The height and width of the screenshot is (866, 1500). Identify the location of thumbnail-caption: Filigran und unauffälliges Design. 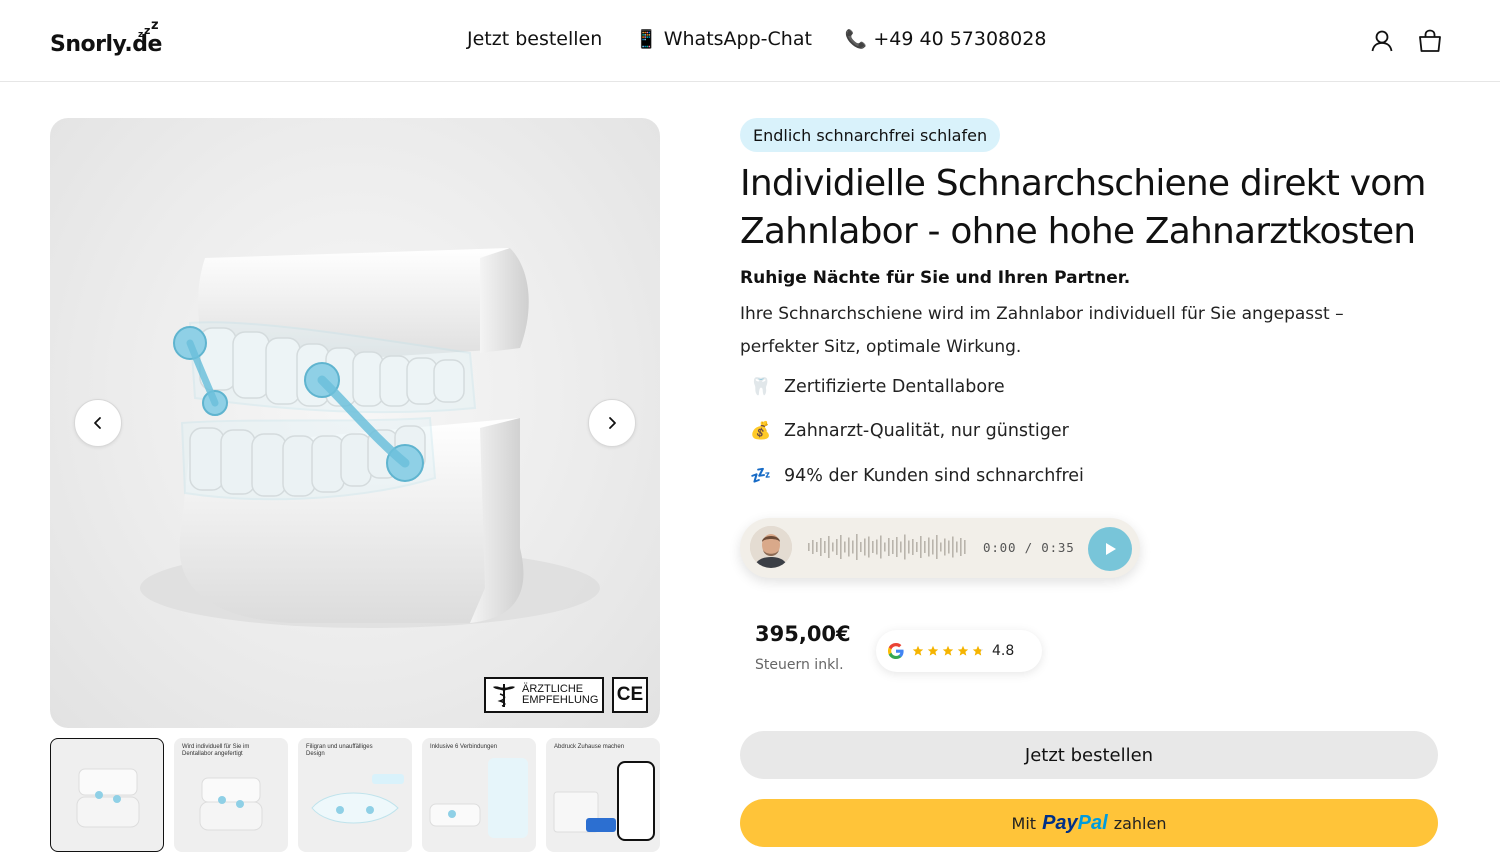
(339, 750).